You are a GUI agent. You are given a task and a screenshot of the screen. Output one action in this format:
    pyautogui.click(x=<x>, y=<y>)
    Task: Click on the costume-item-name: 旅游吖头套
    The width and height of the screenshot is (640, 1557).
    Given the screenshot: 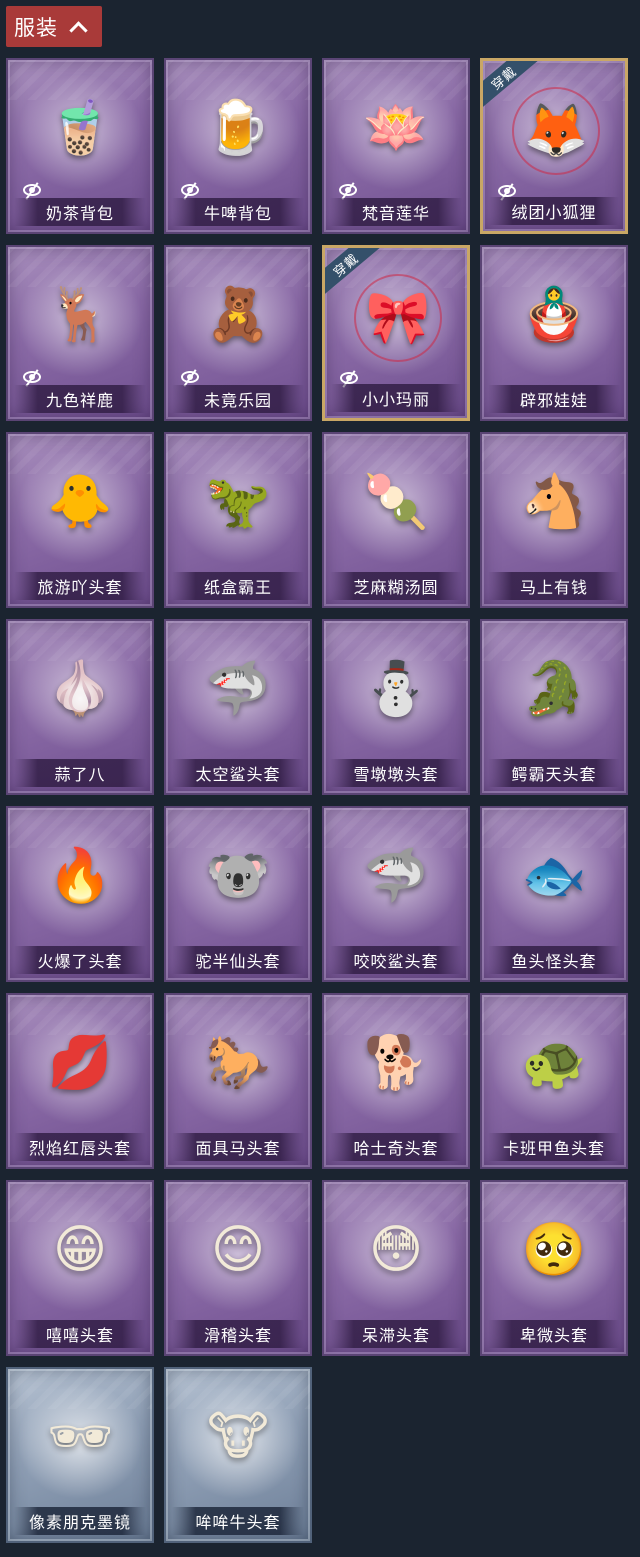 What is the action you would take?
    pyautogui.click(x=80, y=586)
    